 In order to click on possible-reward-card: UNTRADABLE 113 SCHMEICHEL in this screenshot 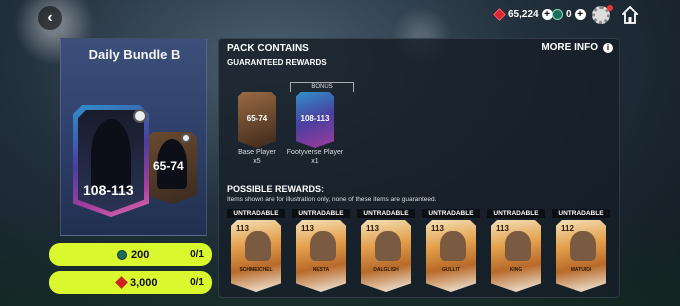, I will do `click(256, 253)`.